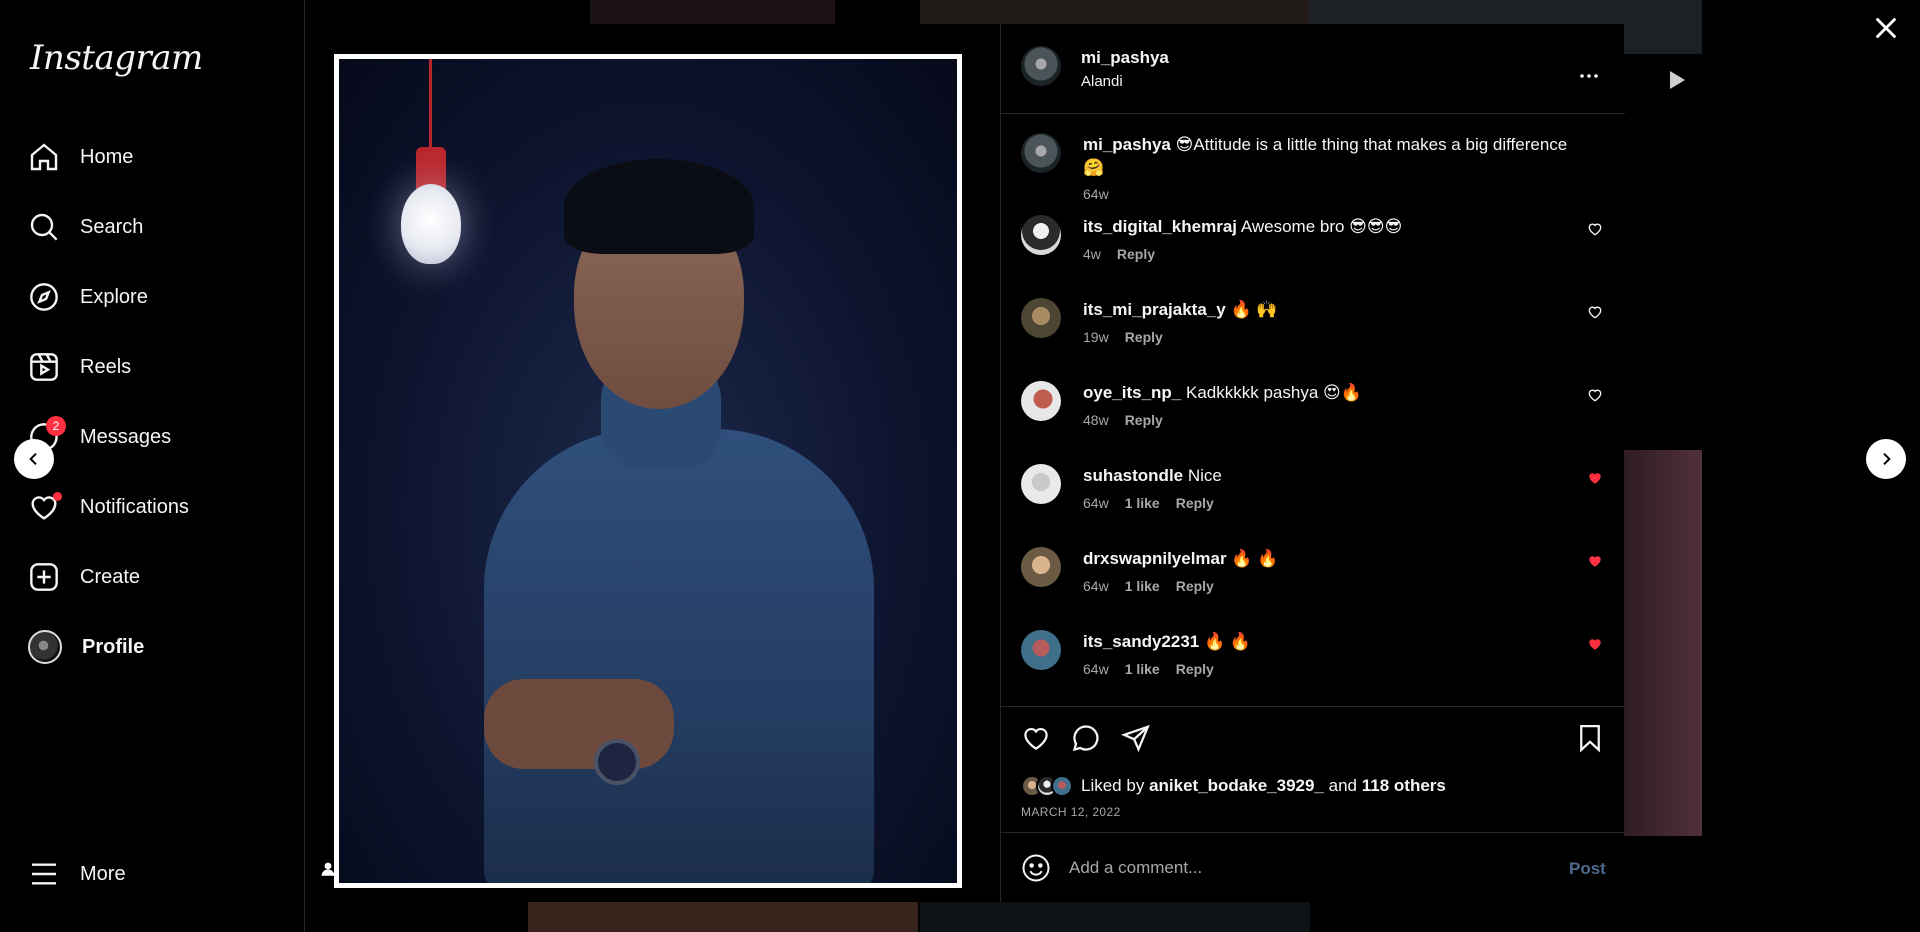 This screenshot has width=1920, height=932. I want to click on comment-username: its_sandy2231, so click(1141, 641).